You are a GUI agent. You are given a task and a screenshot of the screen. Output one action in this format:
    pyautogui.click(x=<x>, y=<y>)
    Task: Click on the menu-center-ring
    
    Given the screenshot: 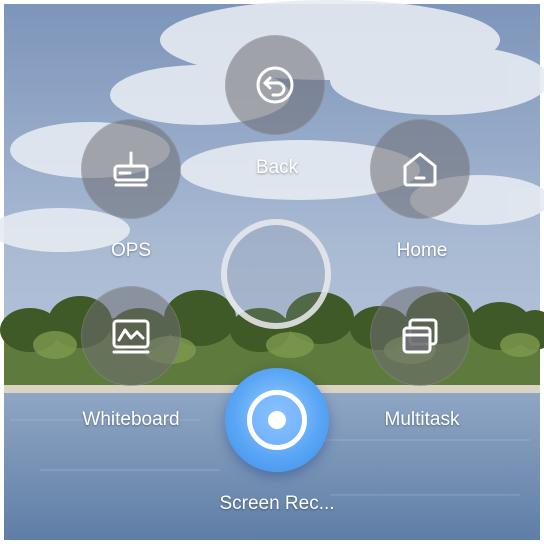 What is the action you would take?
    pyautogui.click(x=276, y=274)
    